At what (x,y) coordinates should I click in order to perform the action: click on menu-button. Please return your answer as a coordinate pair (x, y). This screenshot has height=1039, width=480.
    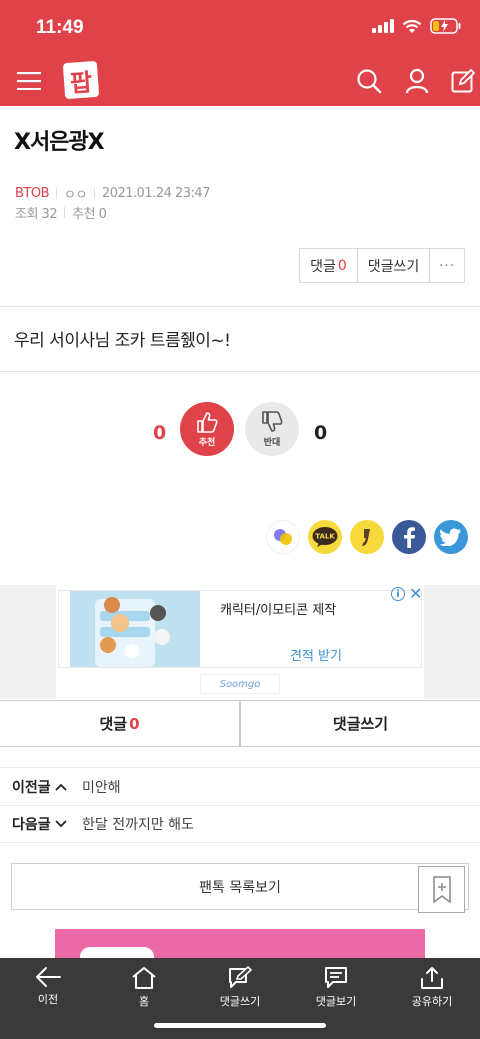
    Looking at the image, I should click on (29, 81).